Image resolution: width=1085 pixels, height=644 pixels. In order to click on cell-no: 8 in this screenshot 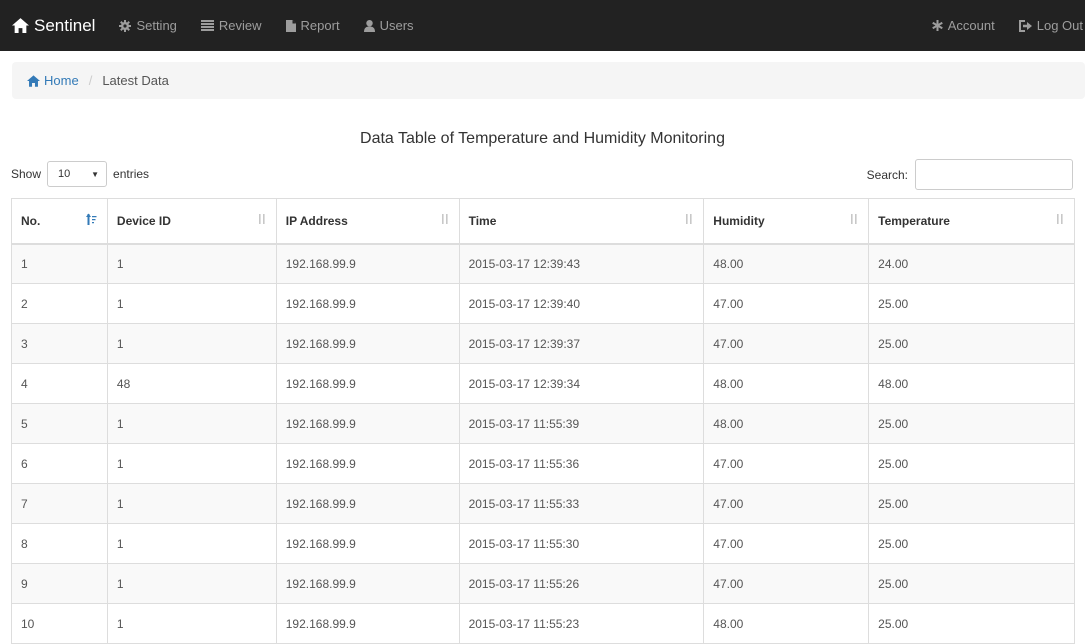, I will do `click(59, 543)`.